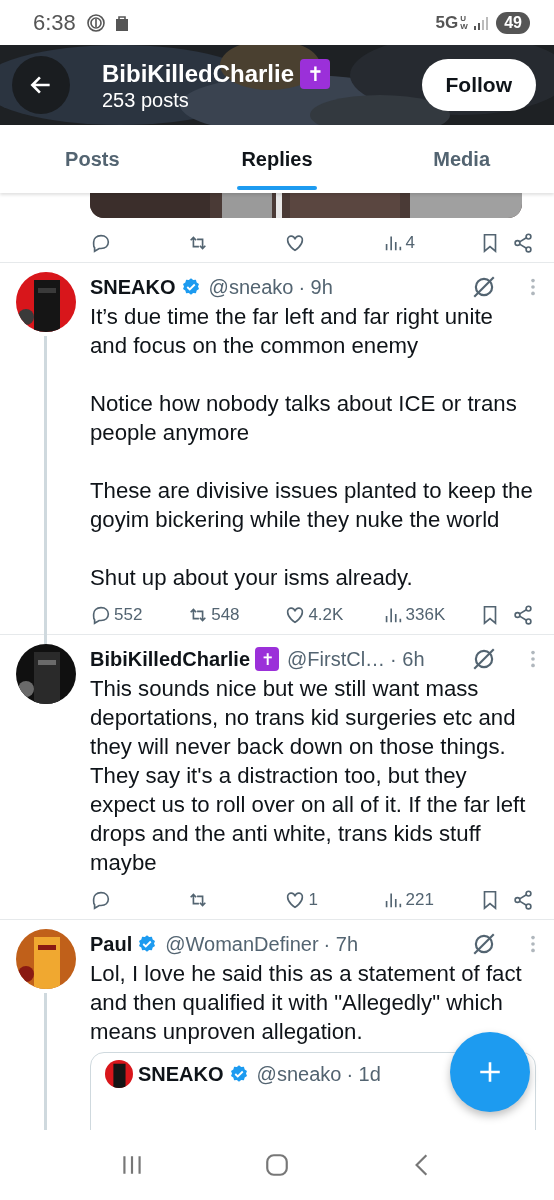  Describe the element at coordinates (54, 22) in the screenshot. I see `status-time: 6:38` at that location.